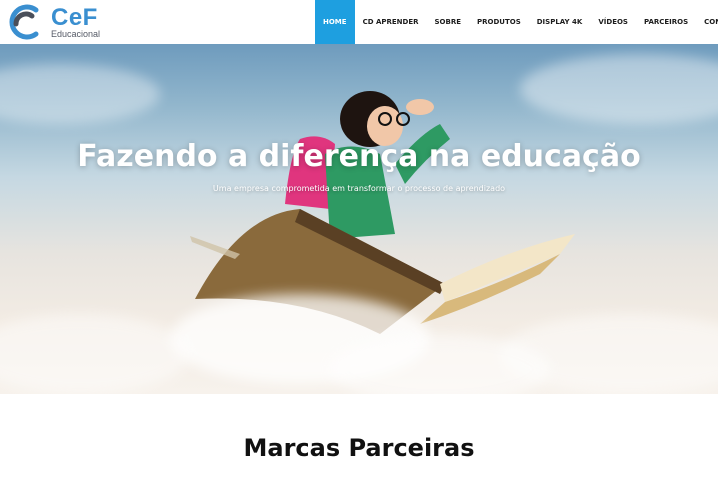 The height and width of the screenshot is (489, 718). I want to click on nav-home: HOME, so click(335, 22).